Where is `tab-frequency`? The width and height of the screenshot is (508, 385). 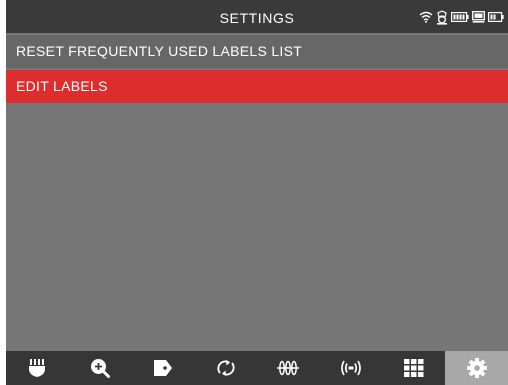
tab-frequency is located at coordinates (288, 368).